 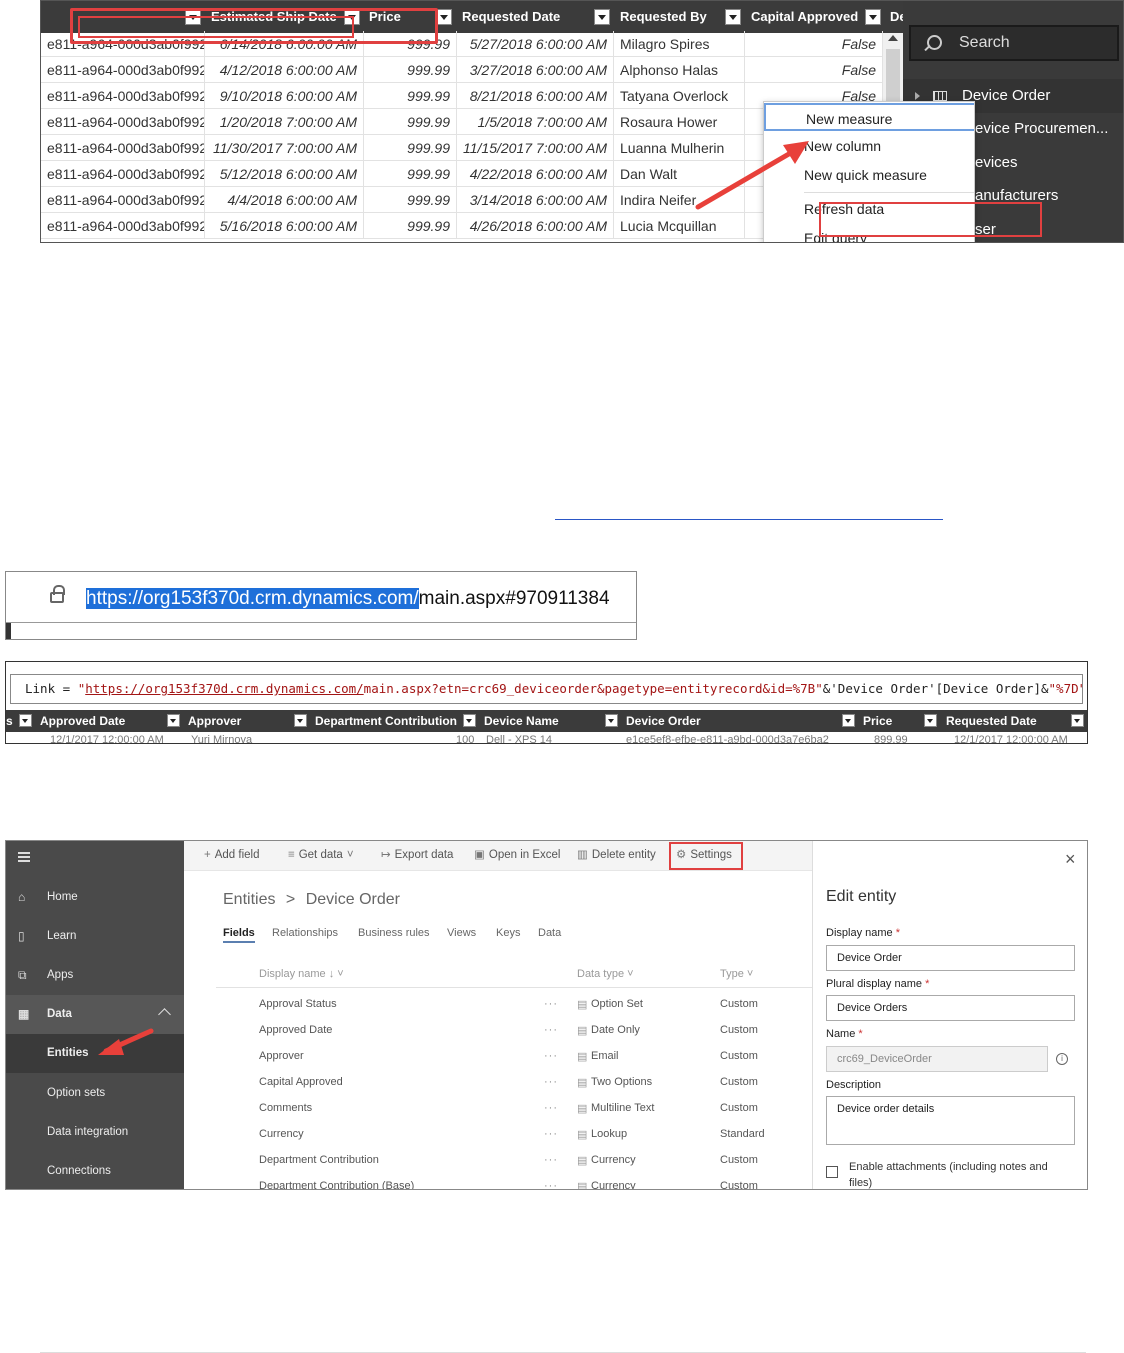 What do you see at coordinates (514, 598) in the screenshot?
I see `url-remaining-part: main.aspx#970911384` at bounding box center [514, 598].